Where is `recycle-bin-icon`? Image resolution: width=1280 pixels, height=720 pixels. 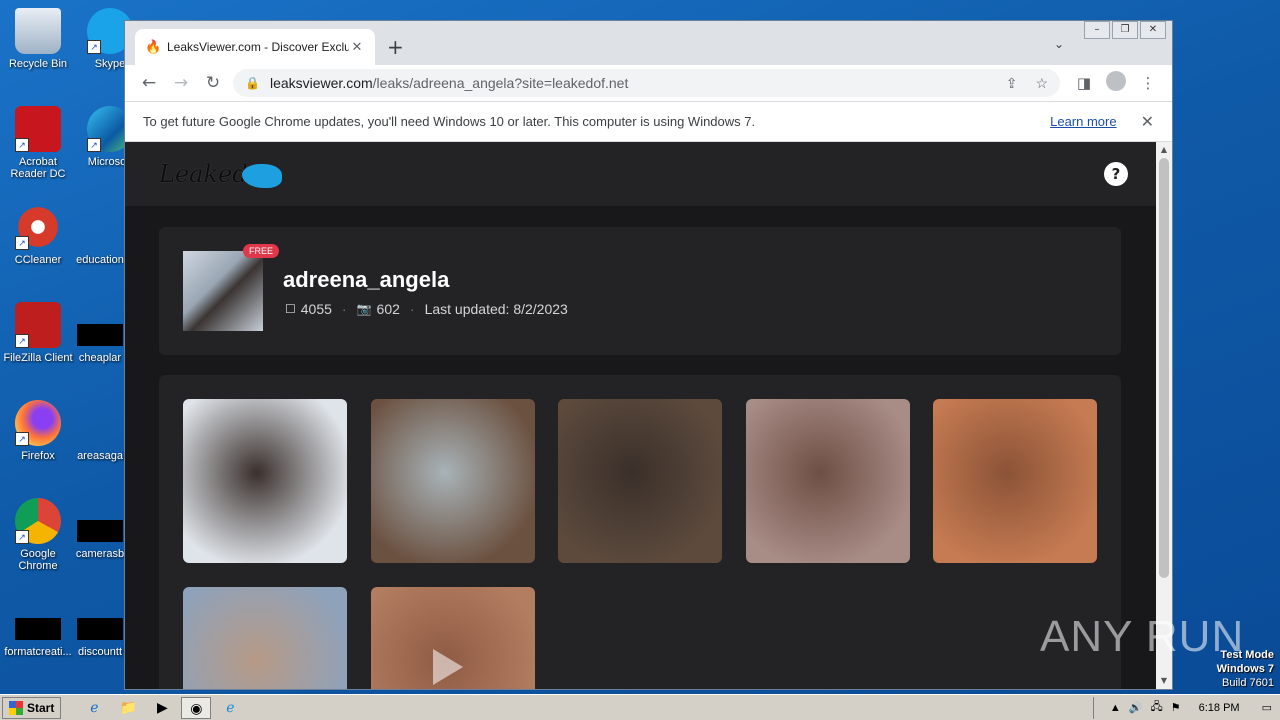 recycle-bin-icon is located at coordinates (38, 31).